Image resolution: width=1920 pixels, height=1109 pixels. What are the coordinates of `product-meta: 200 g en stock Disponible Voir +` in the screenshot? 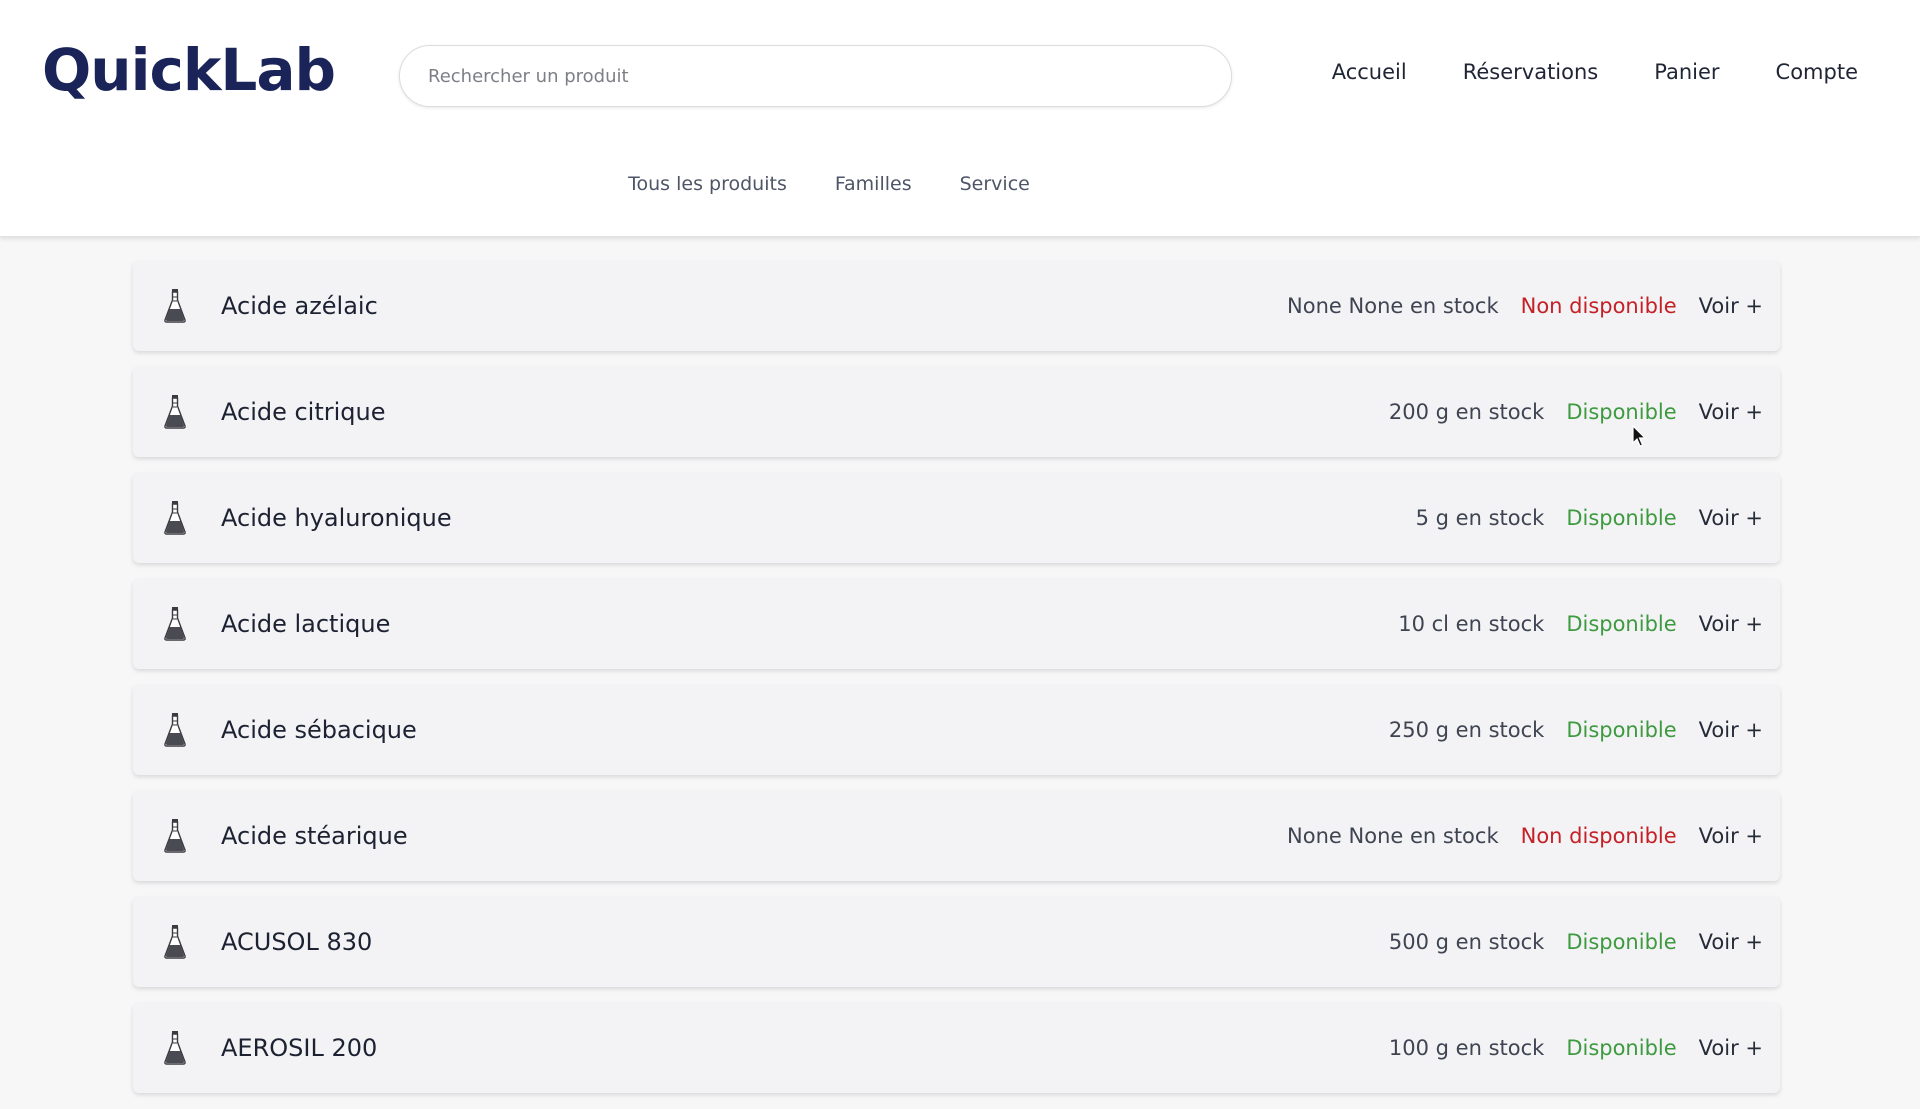 It's located at (1576, 412).